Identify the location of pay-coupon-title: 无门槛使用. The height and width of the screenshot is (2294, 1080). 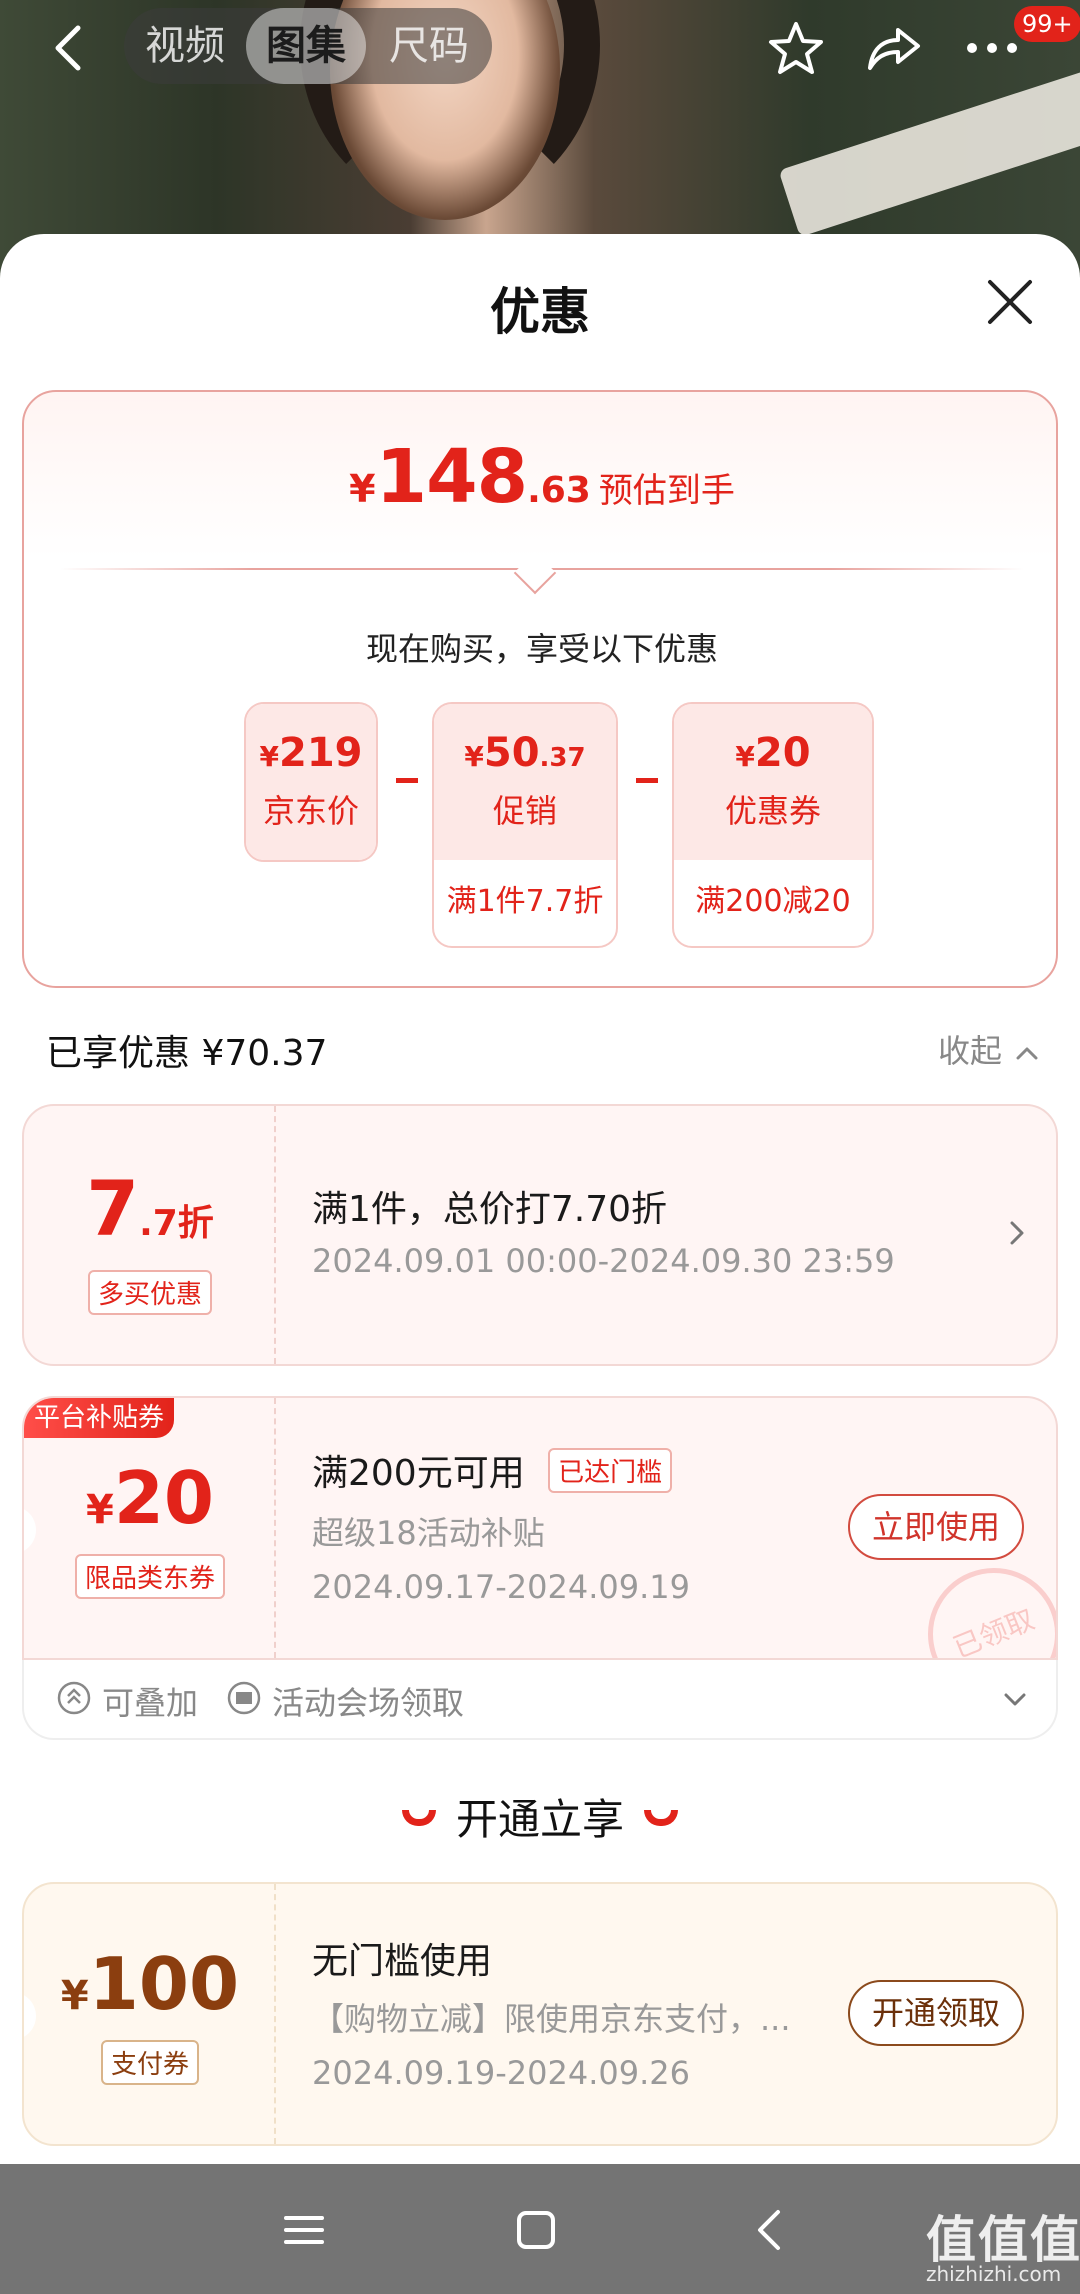
(402, 1961).